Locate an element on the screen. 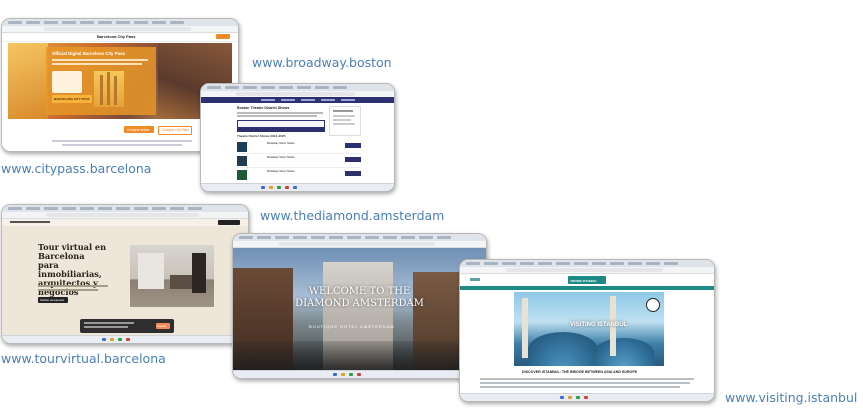 The image size is (863, 411). caption-visiting: www.visiting.istanbul is located at coordinates (791, 397).